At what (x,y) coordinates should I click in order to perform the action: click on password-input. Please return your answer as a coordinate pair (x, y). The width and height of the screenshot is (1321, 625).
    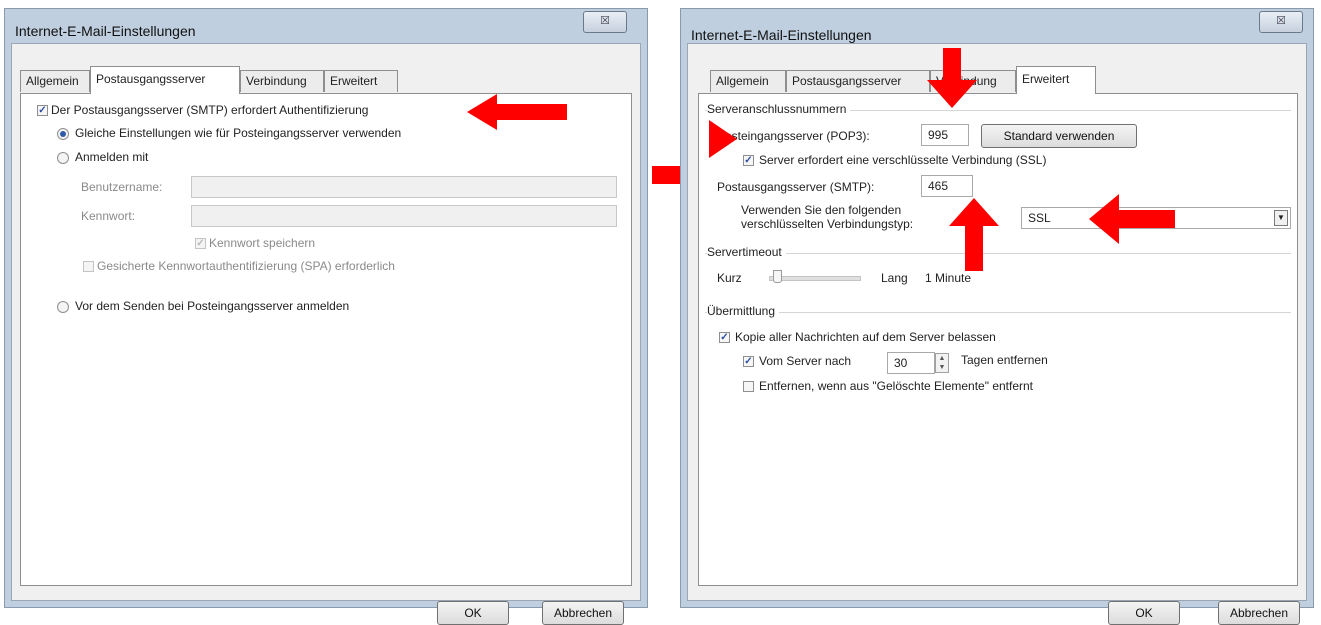
    Looking at the image, I should click on (404, 216).